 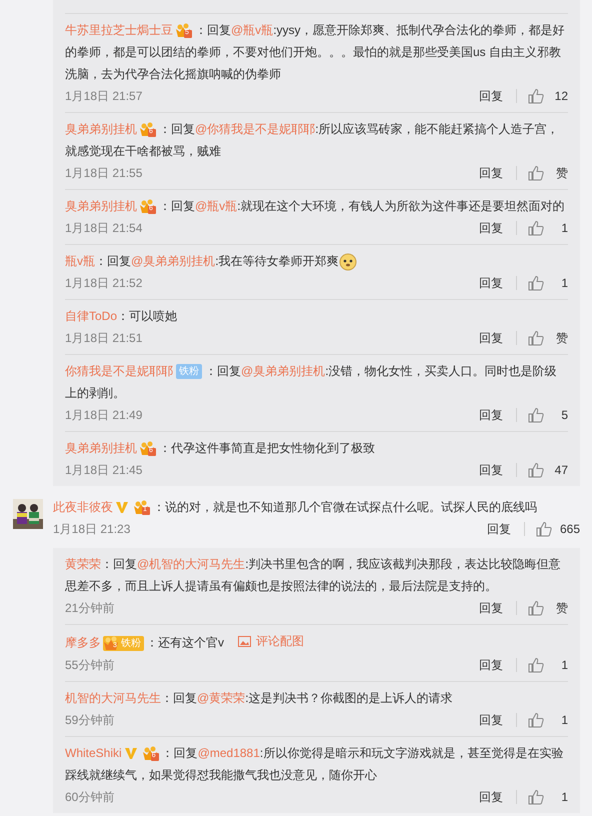 I want to click on timestamp: 1月18日 21:54, so click(x=104, y=228).